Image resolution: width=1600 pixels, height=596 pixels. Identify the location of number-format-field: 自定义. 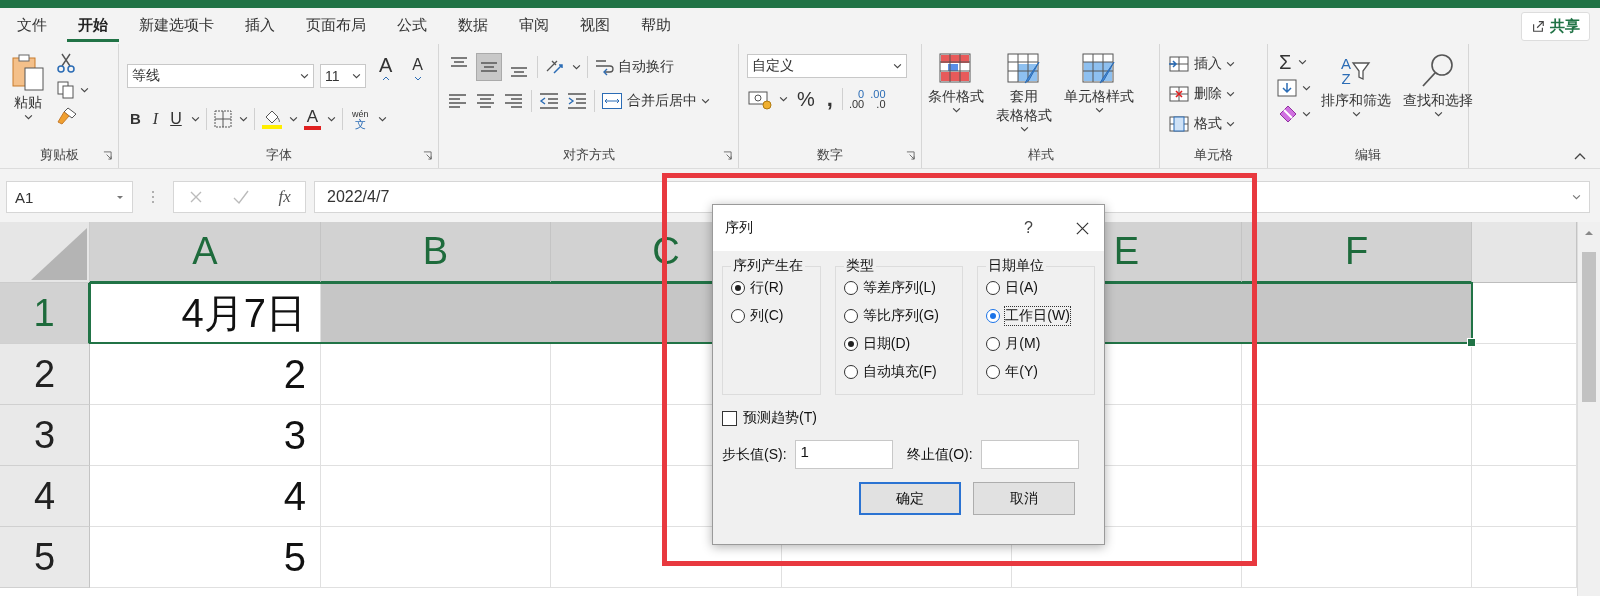
(827, 66).